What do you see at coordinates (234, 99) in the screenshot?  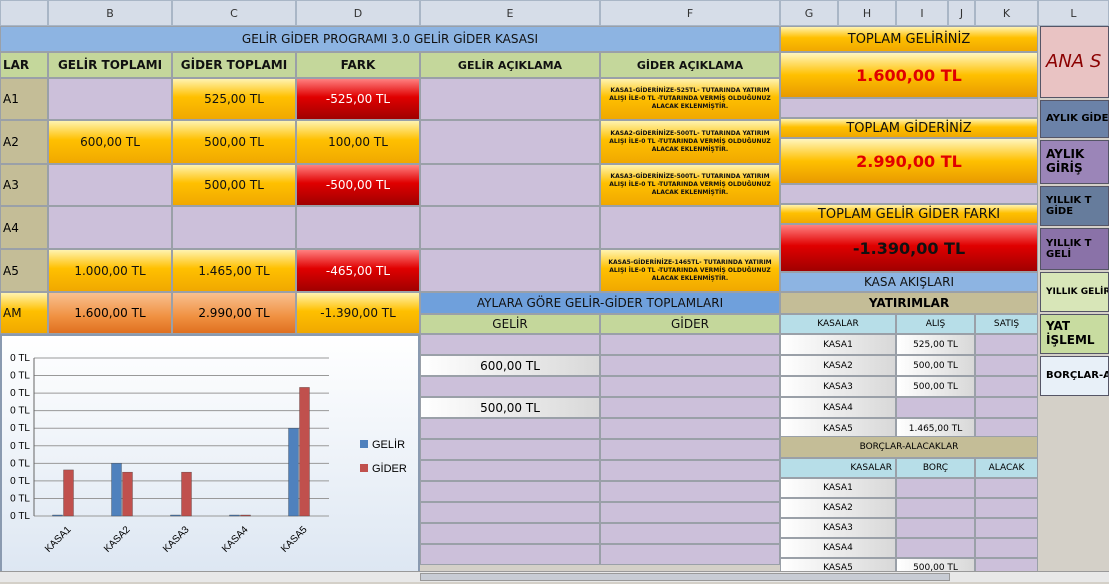 I see `gider-cell: 525,00 TL` at bounding box center [234, 99].